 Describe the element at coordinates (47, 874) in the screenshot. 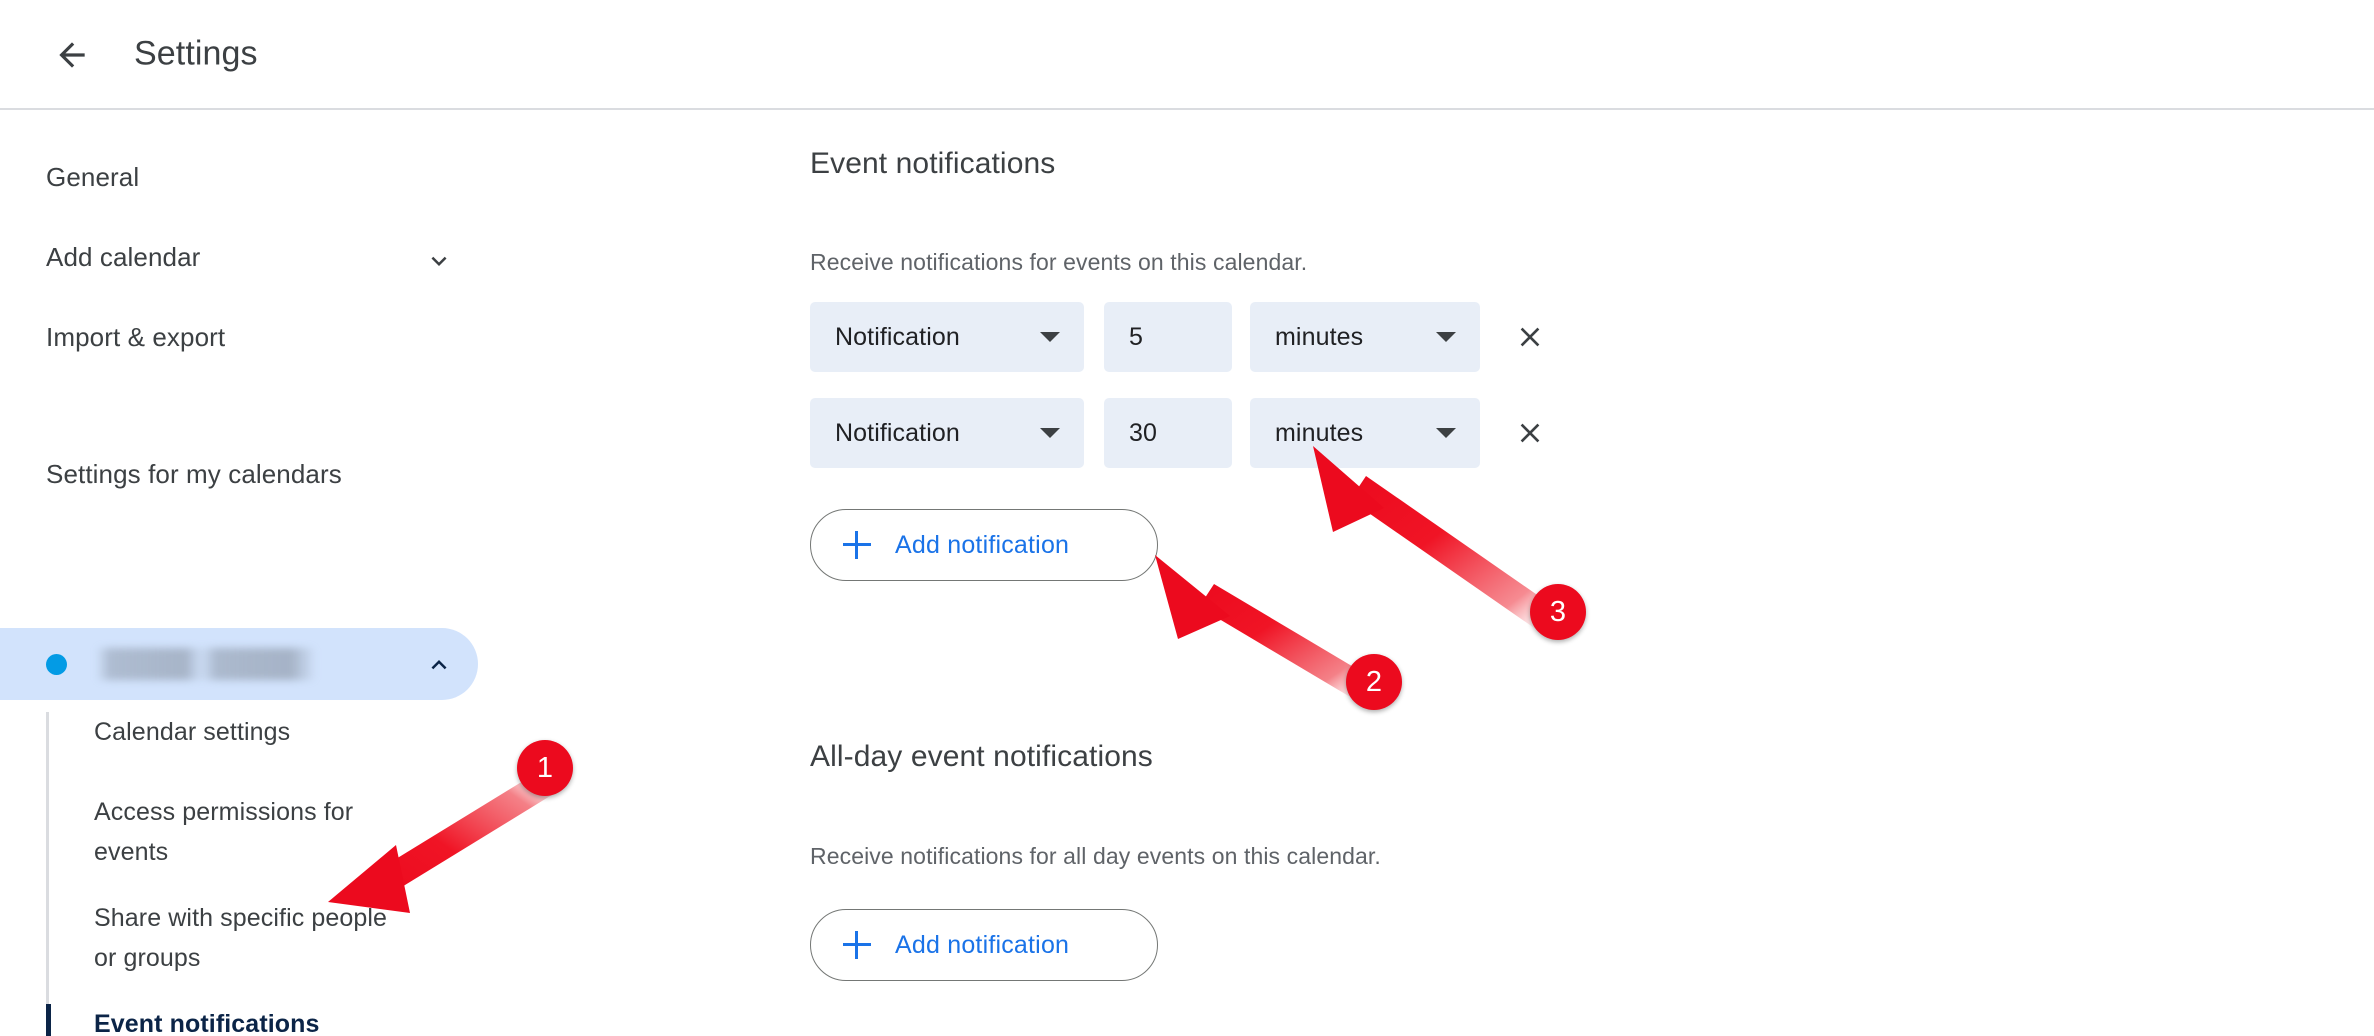

I see `submenu-rail` at that location.